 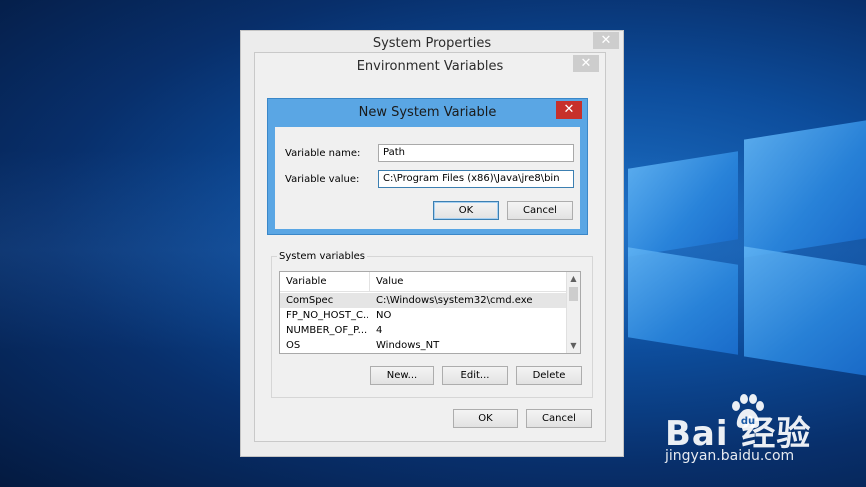 I want to click on vertical-scrollbar: ▲ ▼, so click(x=573, y=312).